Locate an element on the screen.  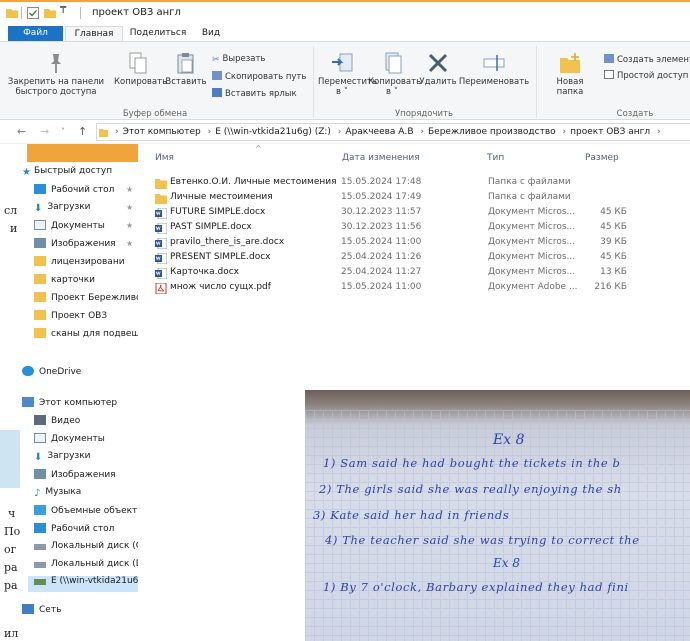
nav-item-downloads: ⬇ Загрузки ★ is located at coordinates (83, 210).